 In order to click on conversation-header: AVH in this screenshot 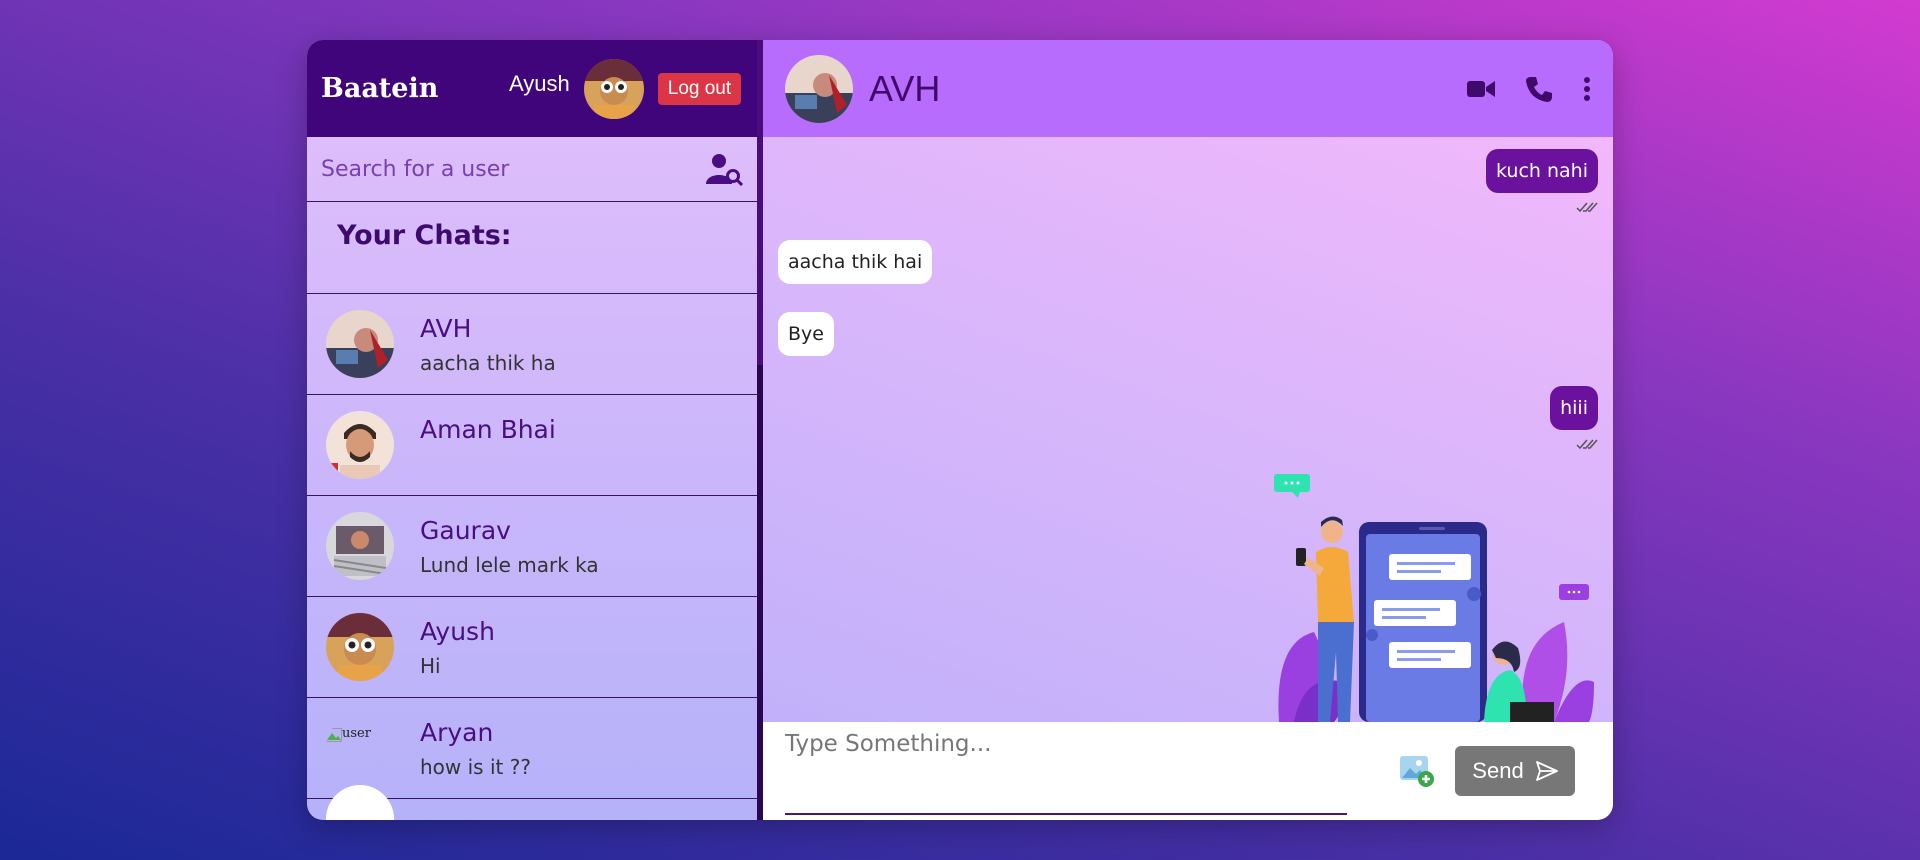, I will do `click(1188, 88)`.